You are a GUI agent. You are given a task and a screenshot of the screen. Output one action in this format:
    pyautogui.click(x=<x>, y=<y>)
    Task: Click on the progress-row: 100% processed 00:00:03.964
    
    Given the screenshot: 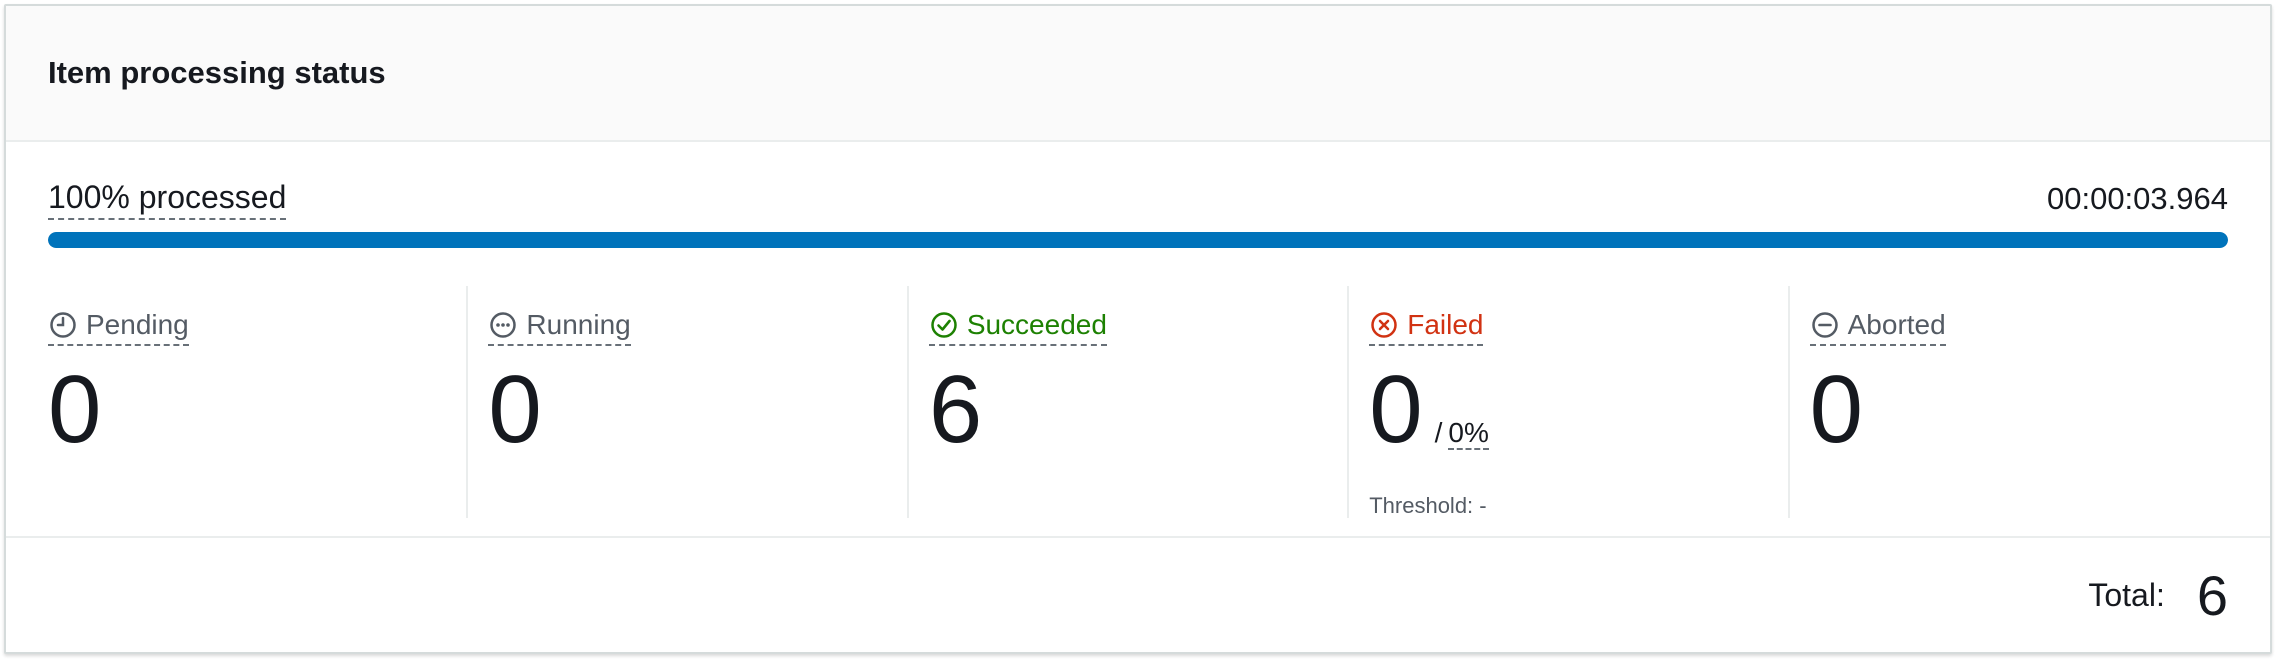 What is the action you would take?
    pyautogui.click(x=1138, y=197)
    